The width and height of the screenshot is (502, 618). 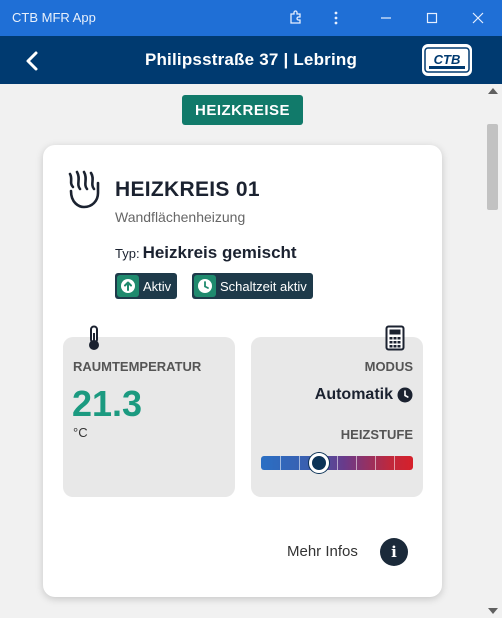 What do you see at coordinates (336, 18) in the screenshot?
I see `more-options-icon` at bounding box center [336, 18].